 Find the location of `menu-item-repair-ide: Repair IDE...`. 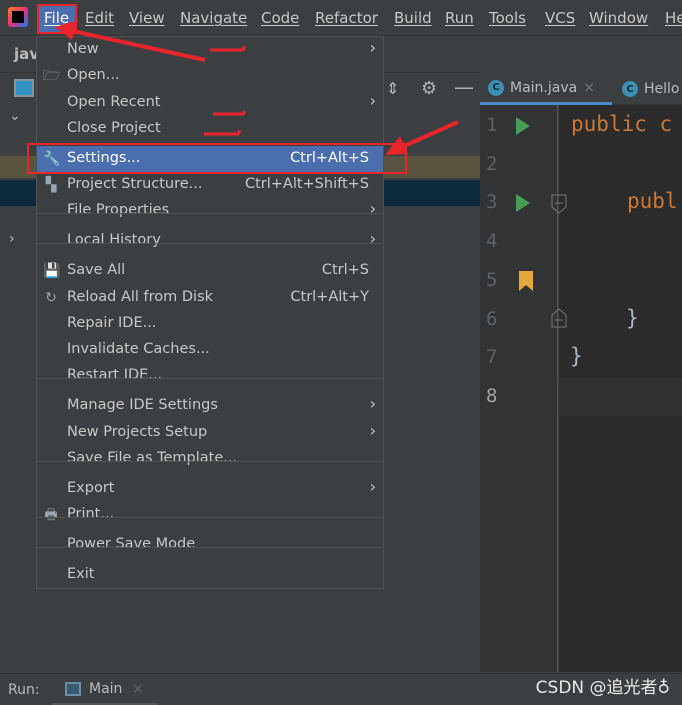

menu-item-repair-ide: Repair IDE... is located at coordinates (210, 324).